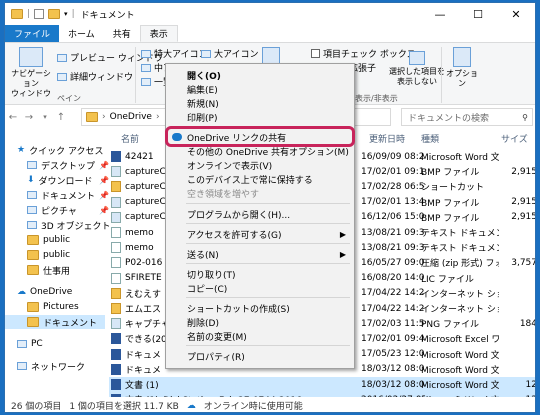  I want to click on menu-label: 空き領域を増やす, so click(223, 194).